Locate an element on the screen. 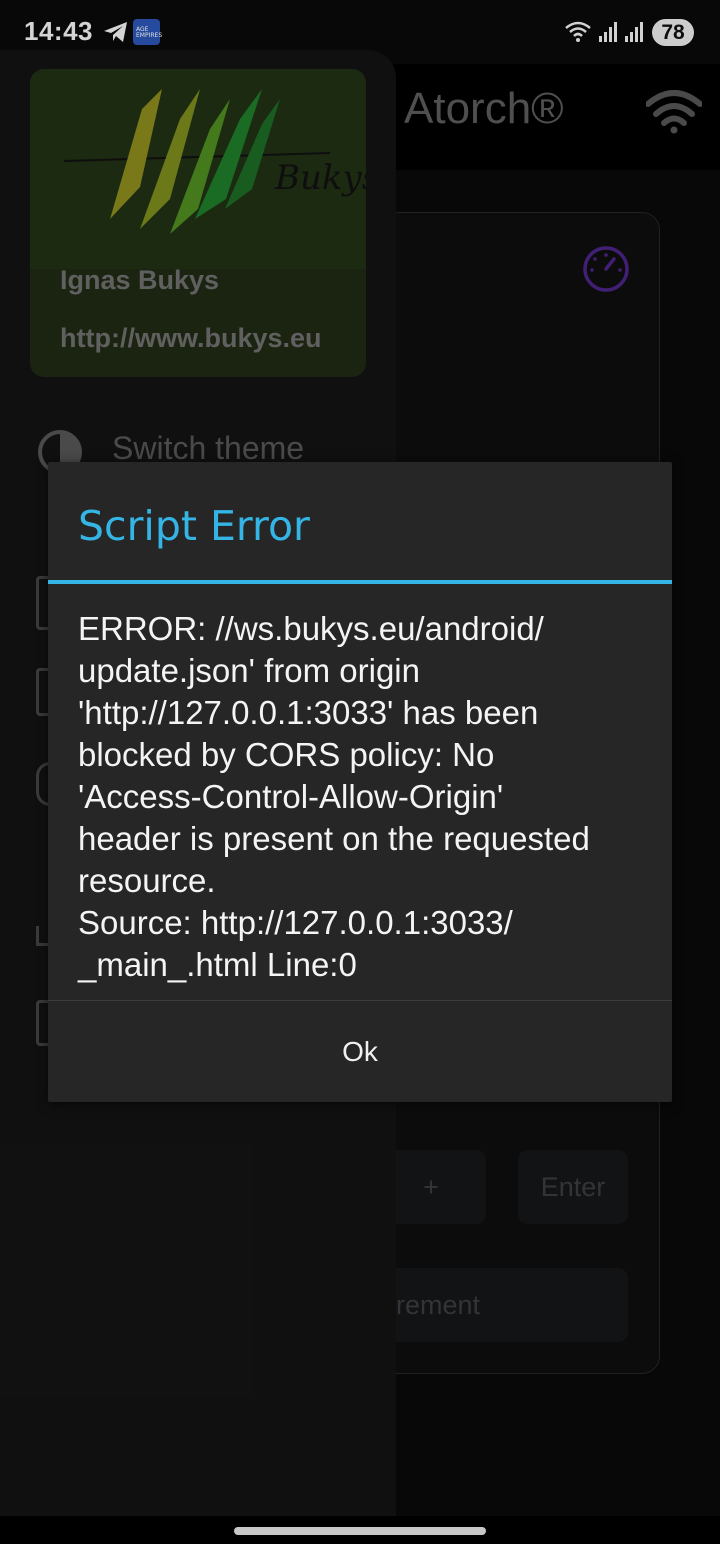 The image size is (720, 1544). message-line: resource. is located at coordinates (147, 880).